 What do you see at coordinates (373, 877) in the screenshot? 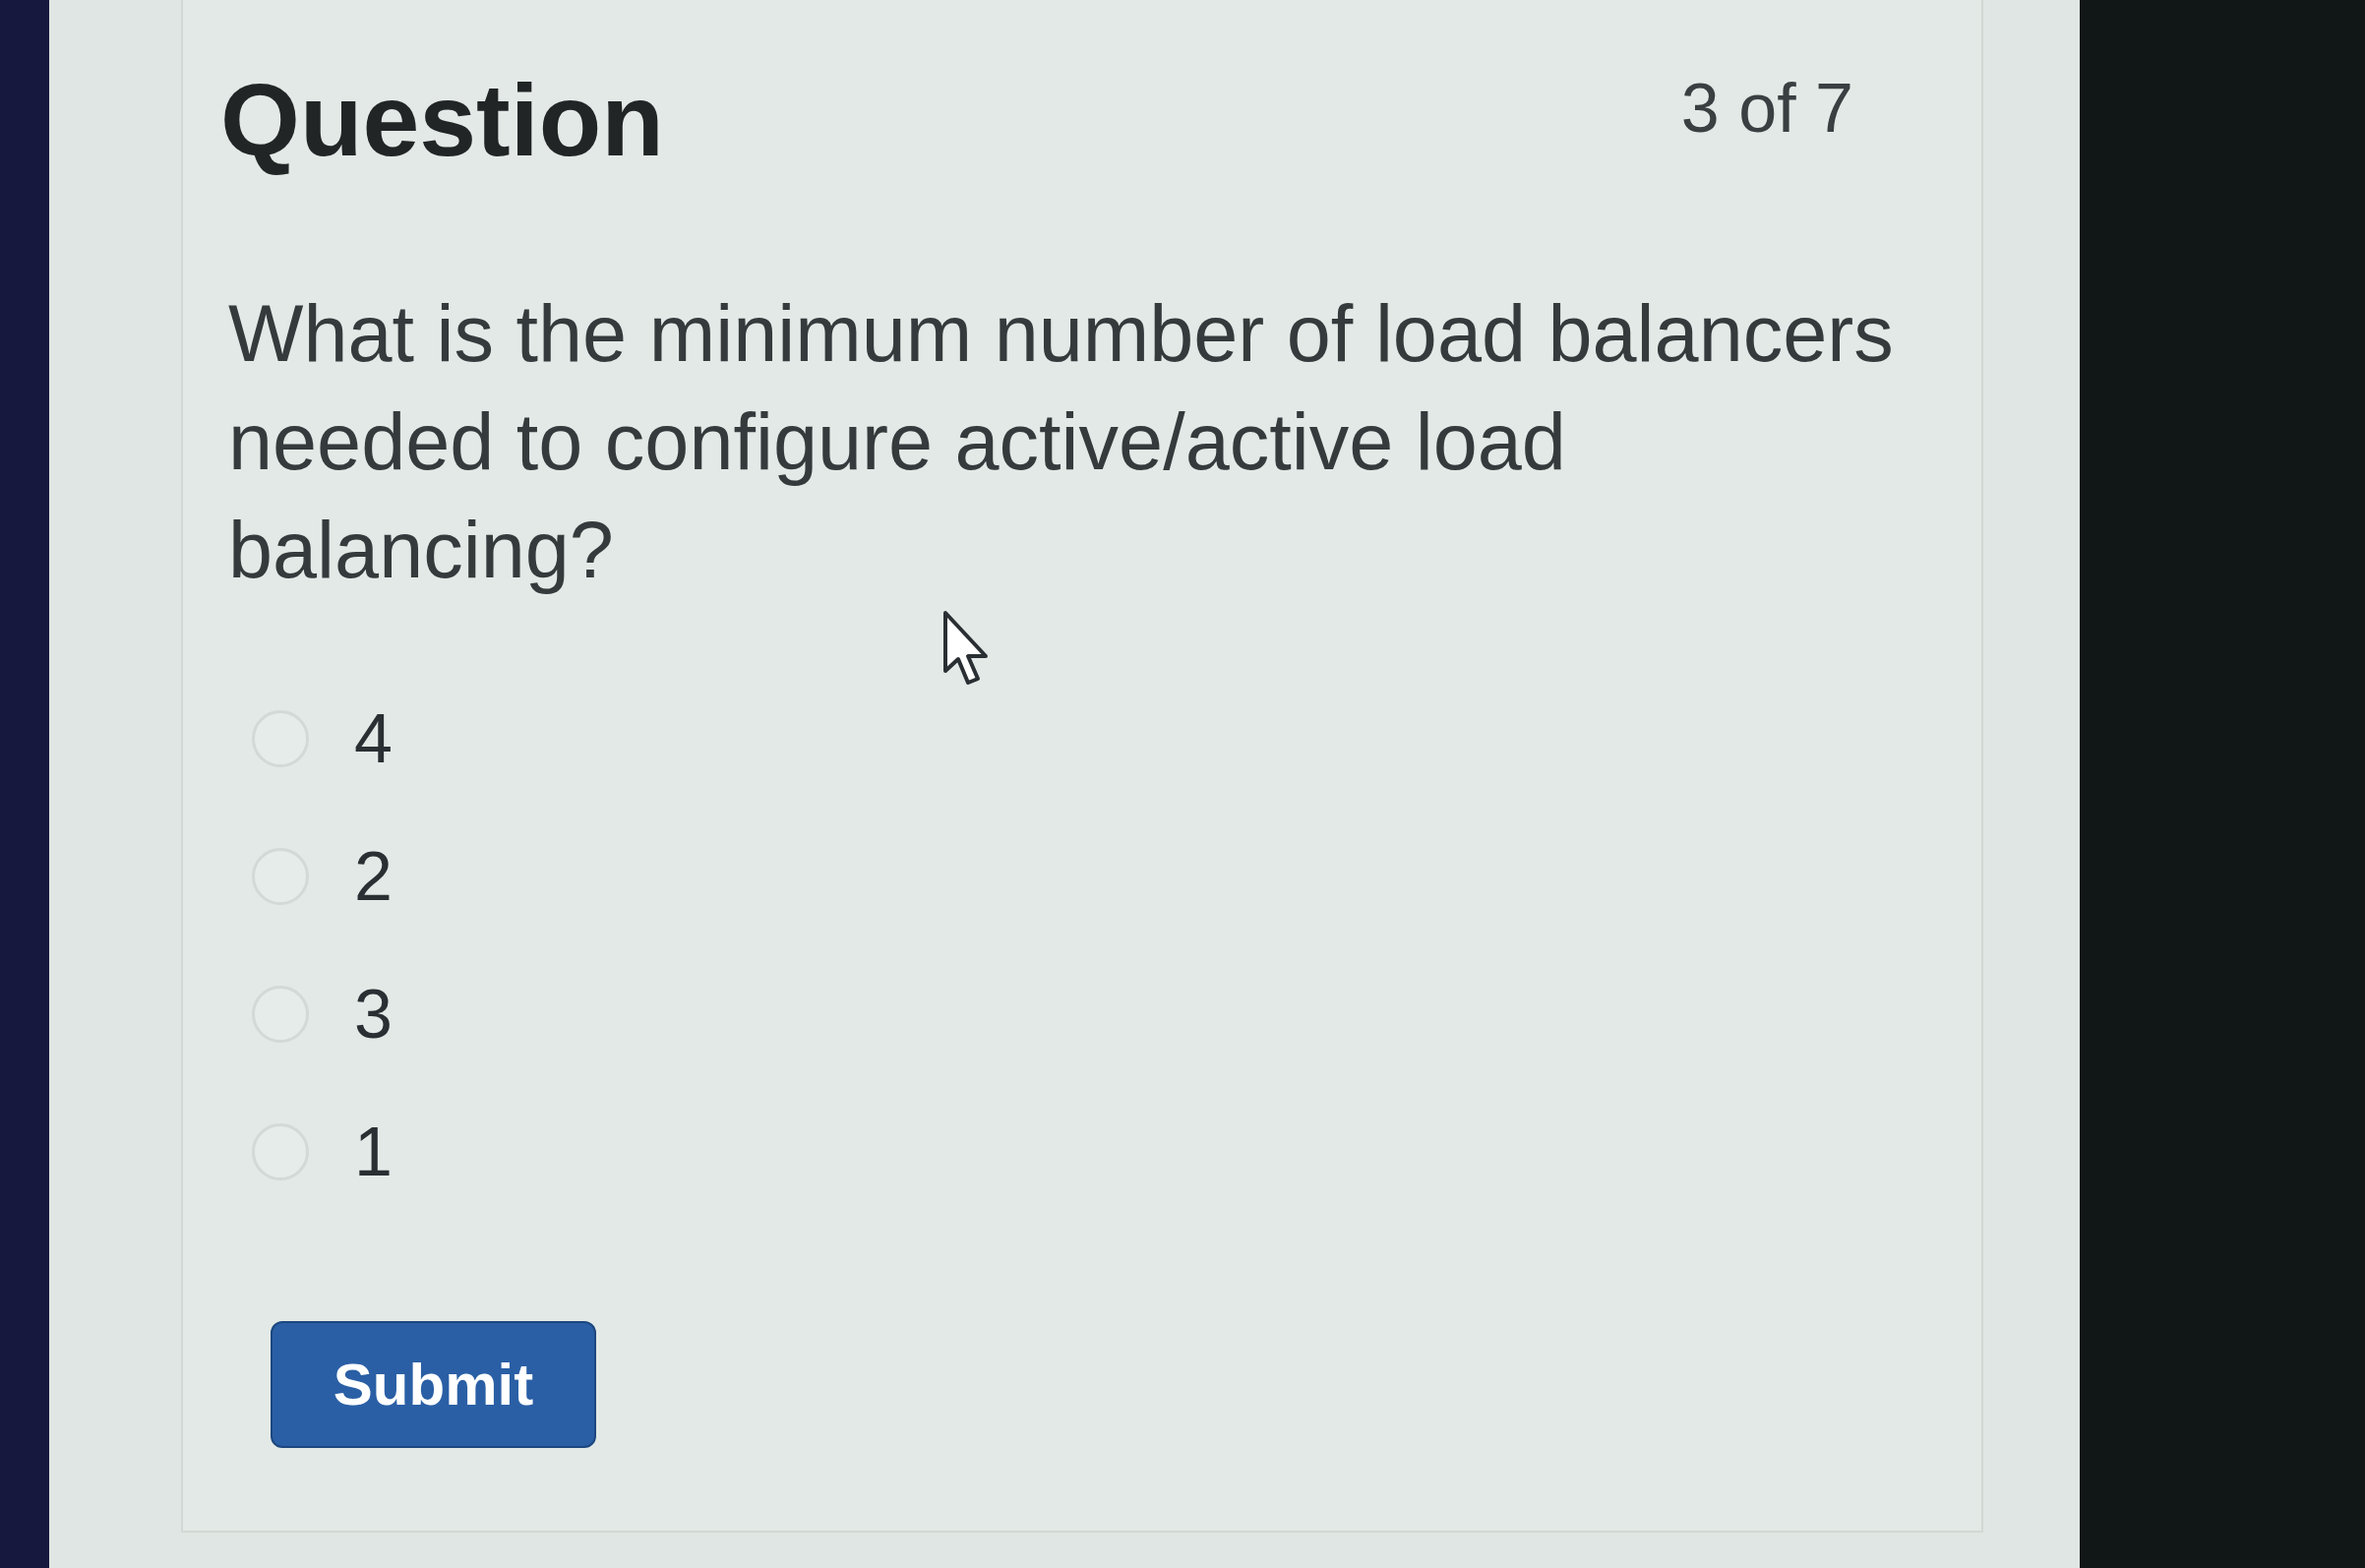
I see `option-label: 2` at bounding box center [373, 877].